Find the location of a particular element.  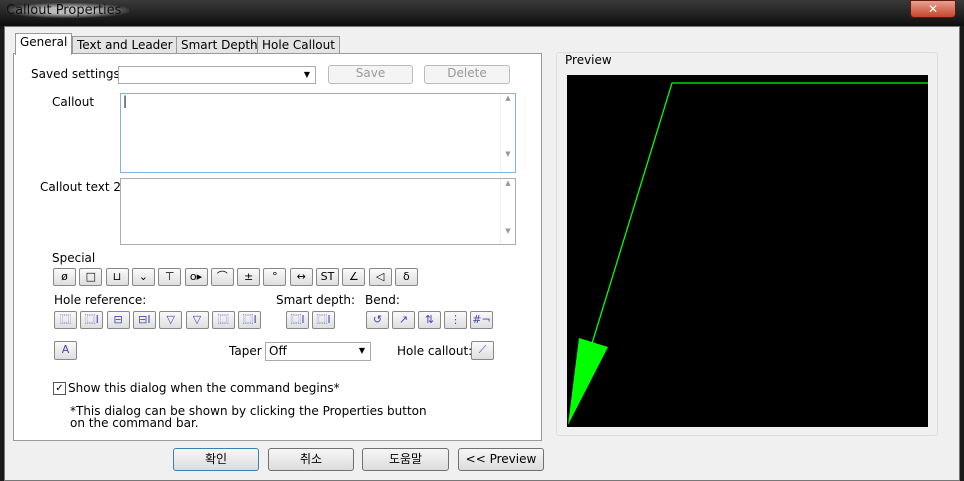

special-symbol-0-button: ø is located at coordinates (64, 277).